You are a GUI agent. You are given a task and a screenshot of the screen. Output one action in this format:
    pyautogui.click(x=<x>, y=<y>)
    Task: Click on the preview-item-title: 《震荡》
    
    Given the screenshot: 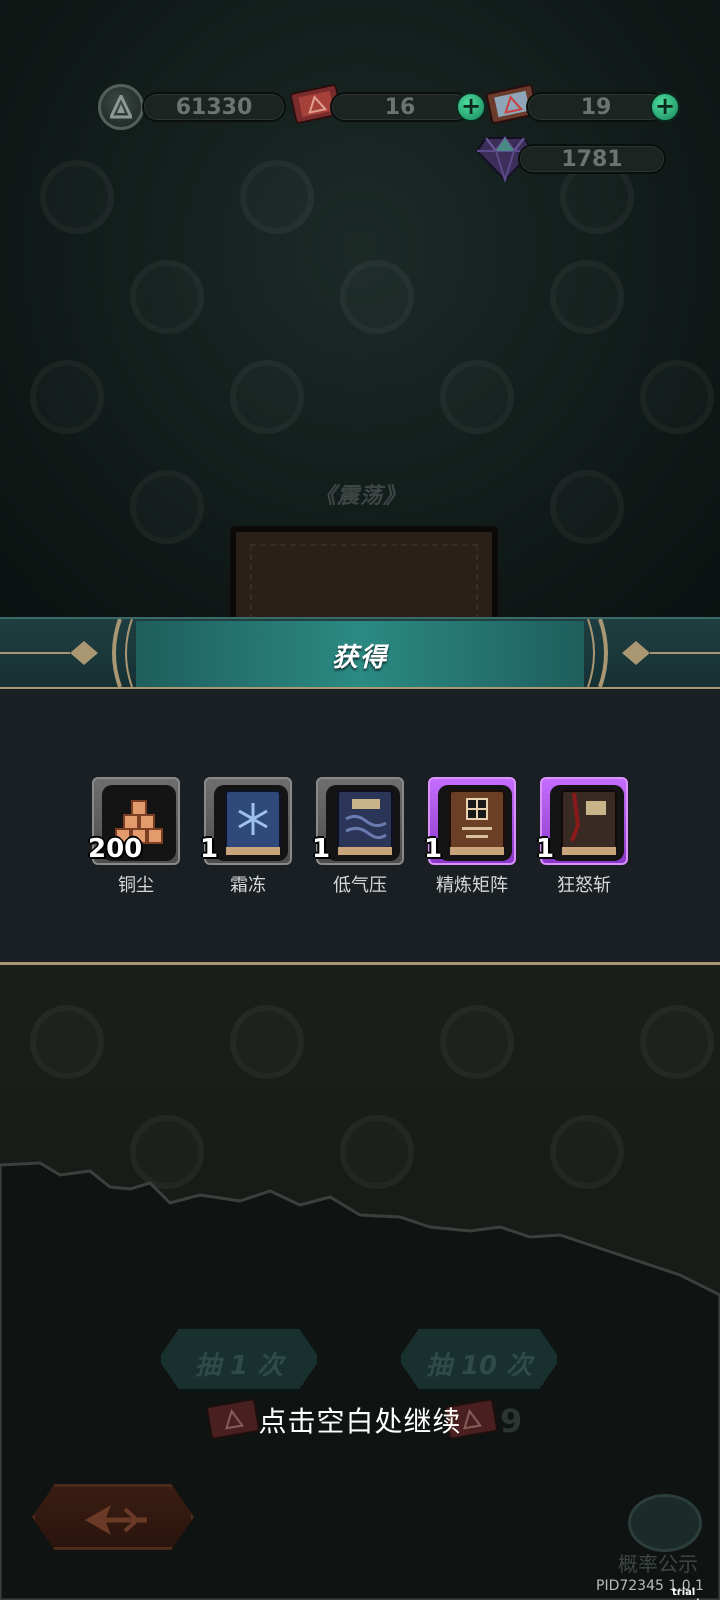 What is the action you would take?
    pyautogui.click(x=359, y=496)
    